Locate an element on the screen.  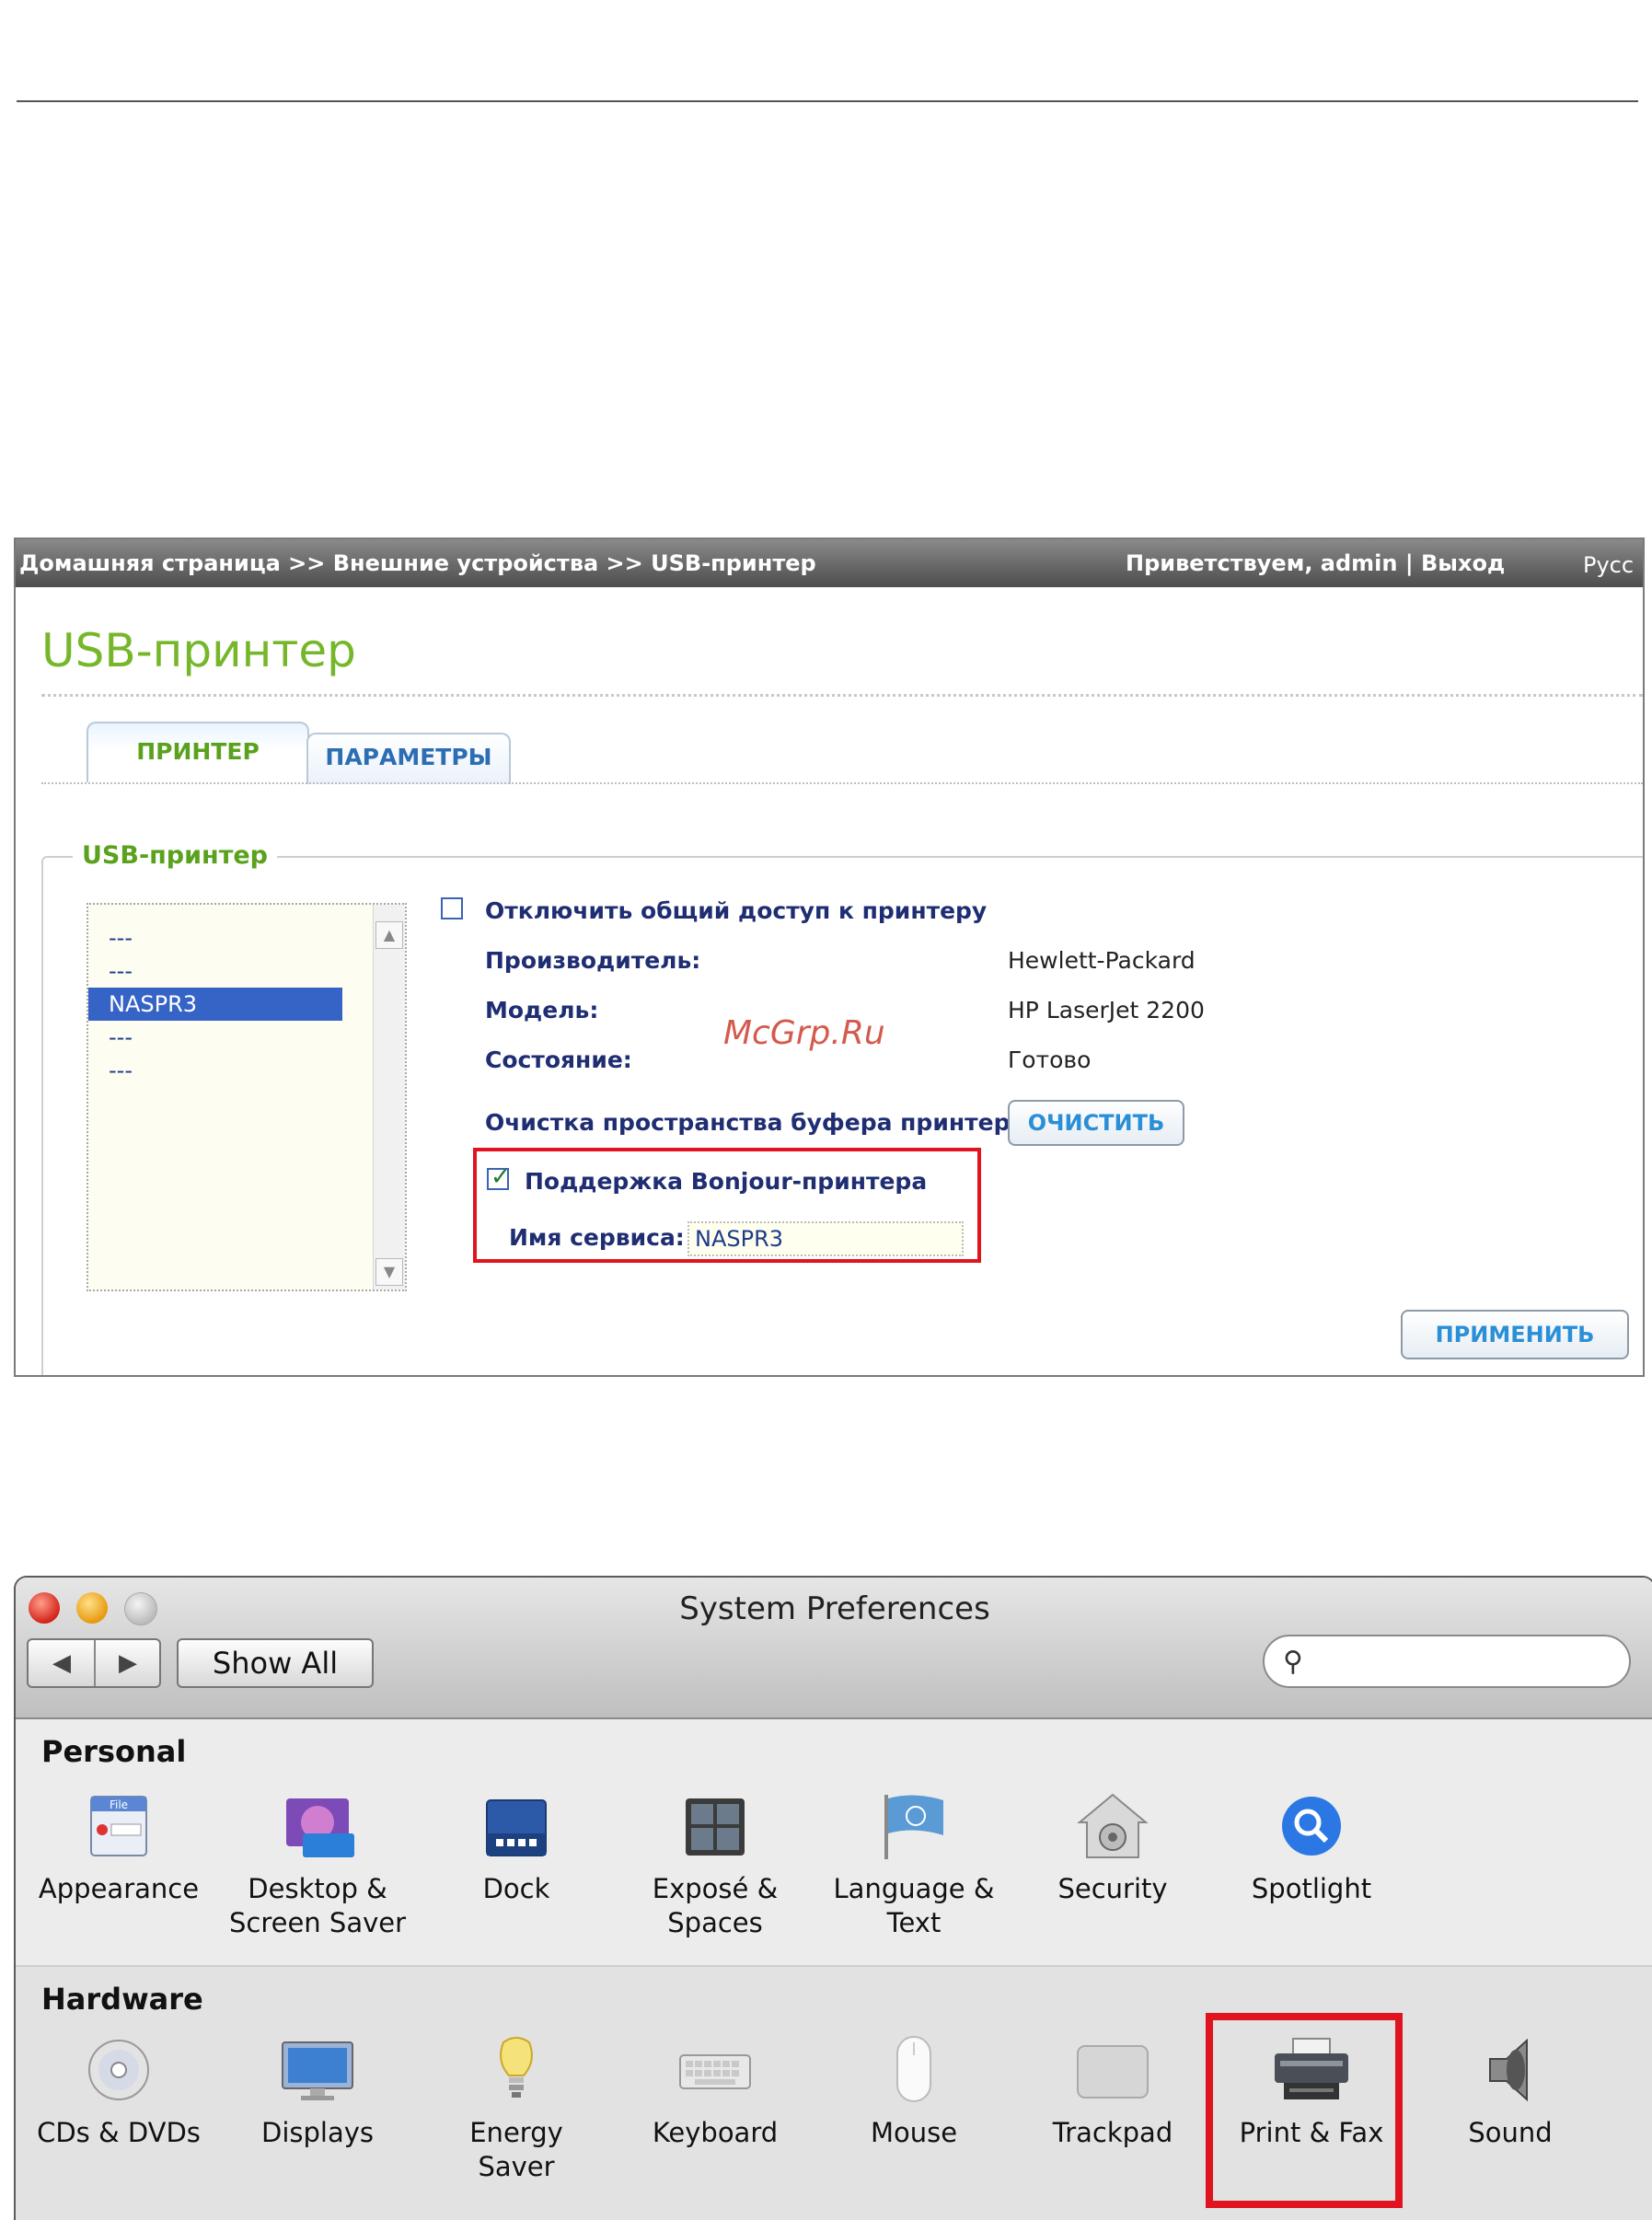
expose-icon is located at coordinates (715, 1826).